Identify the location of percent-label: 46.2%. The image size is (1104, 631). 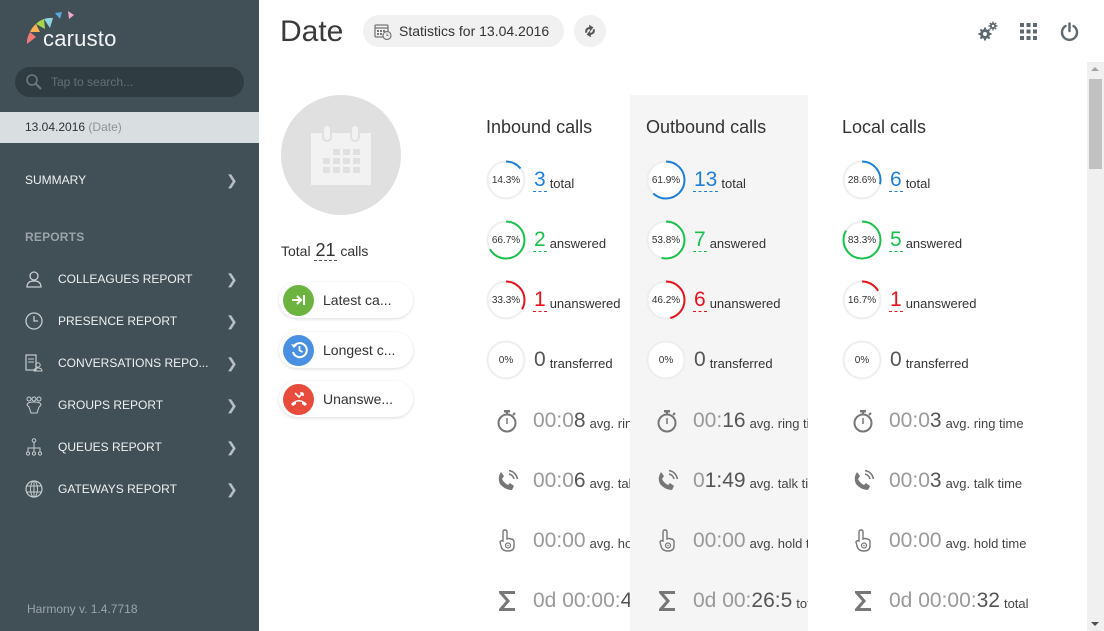
(666, 300).